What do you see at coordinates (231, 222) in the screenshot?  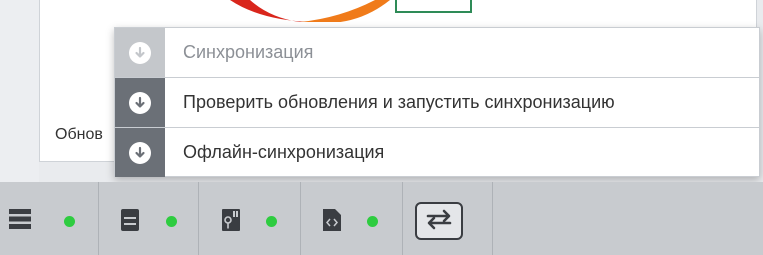 I see `database-key-icon` at bounding box center [231, 222].